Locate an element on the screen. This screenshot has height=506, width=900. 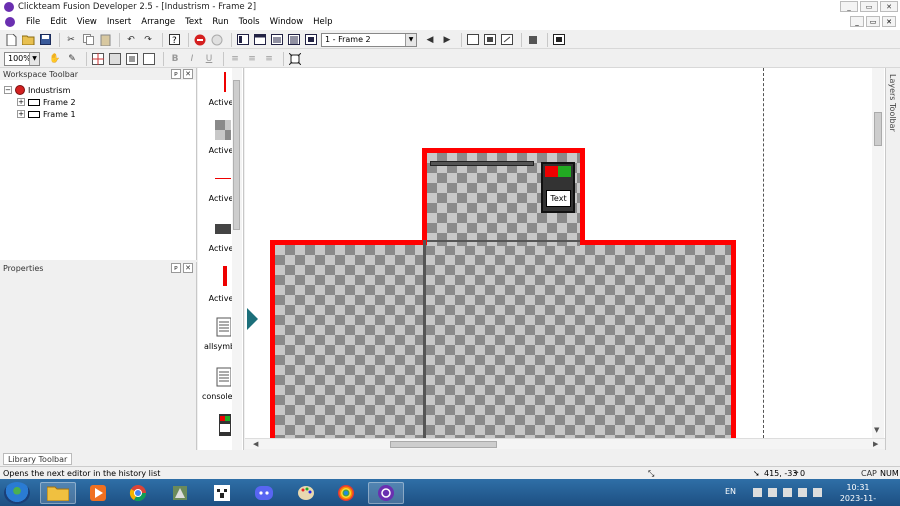
bold-icon: B is located at coordinates (175, 59).